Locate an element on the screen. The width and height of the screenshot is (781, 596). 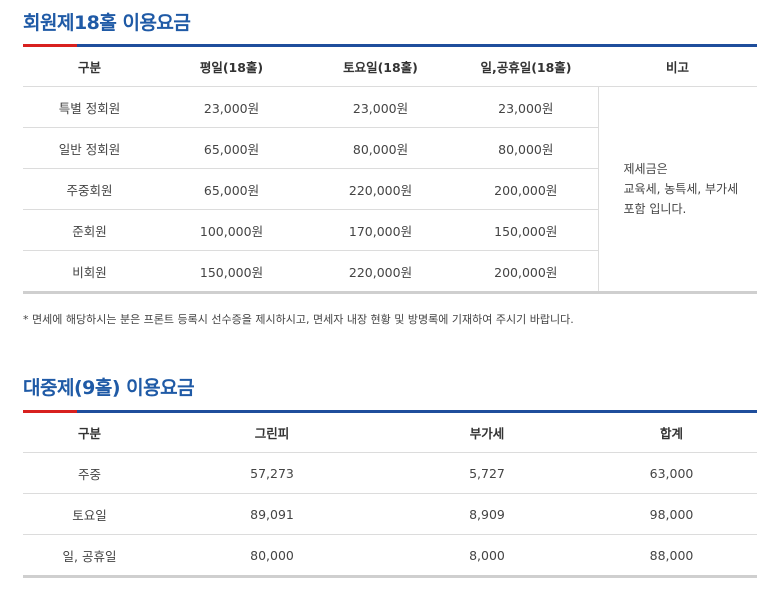
row-category: 비회원 is located at coordinates (89, 272).